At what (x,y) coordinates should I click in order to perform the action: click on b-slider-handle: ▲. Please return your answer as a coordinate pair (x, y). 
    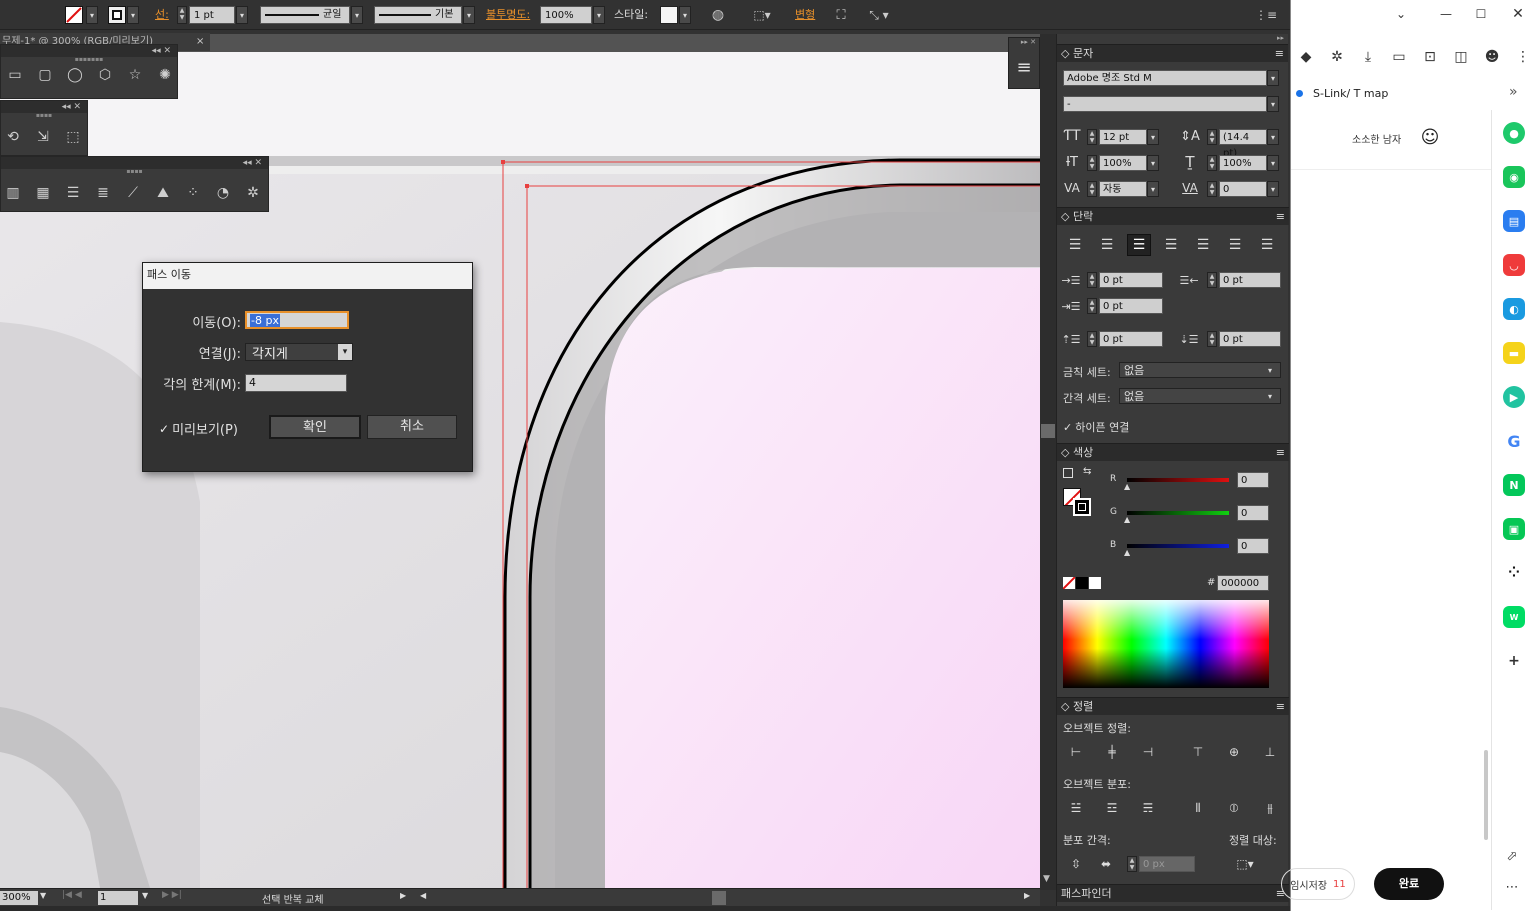
    Looking at the image, I should click on (1127, 552).